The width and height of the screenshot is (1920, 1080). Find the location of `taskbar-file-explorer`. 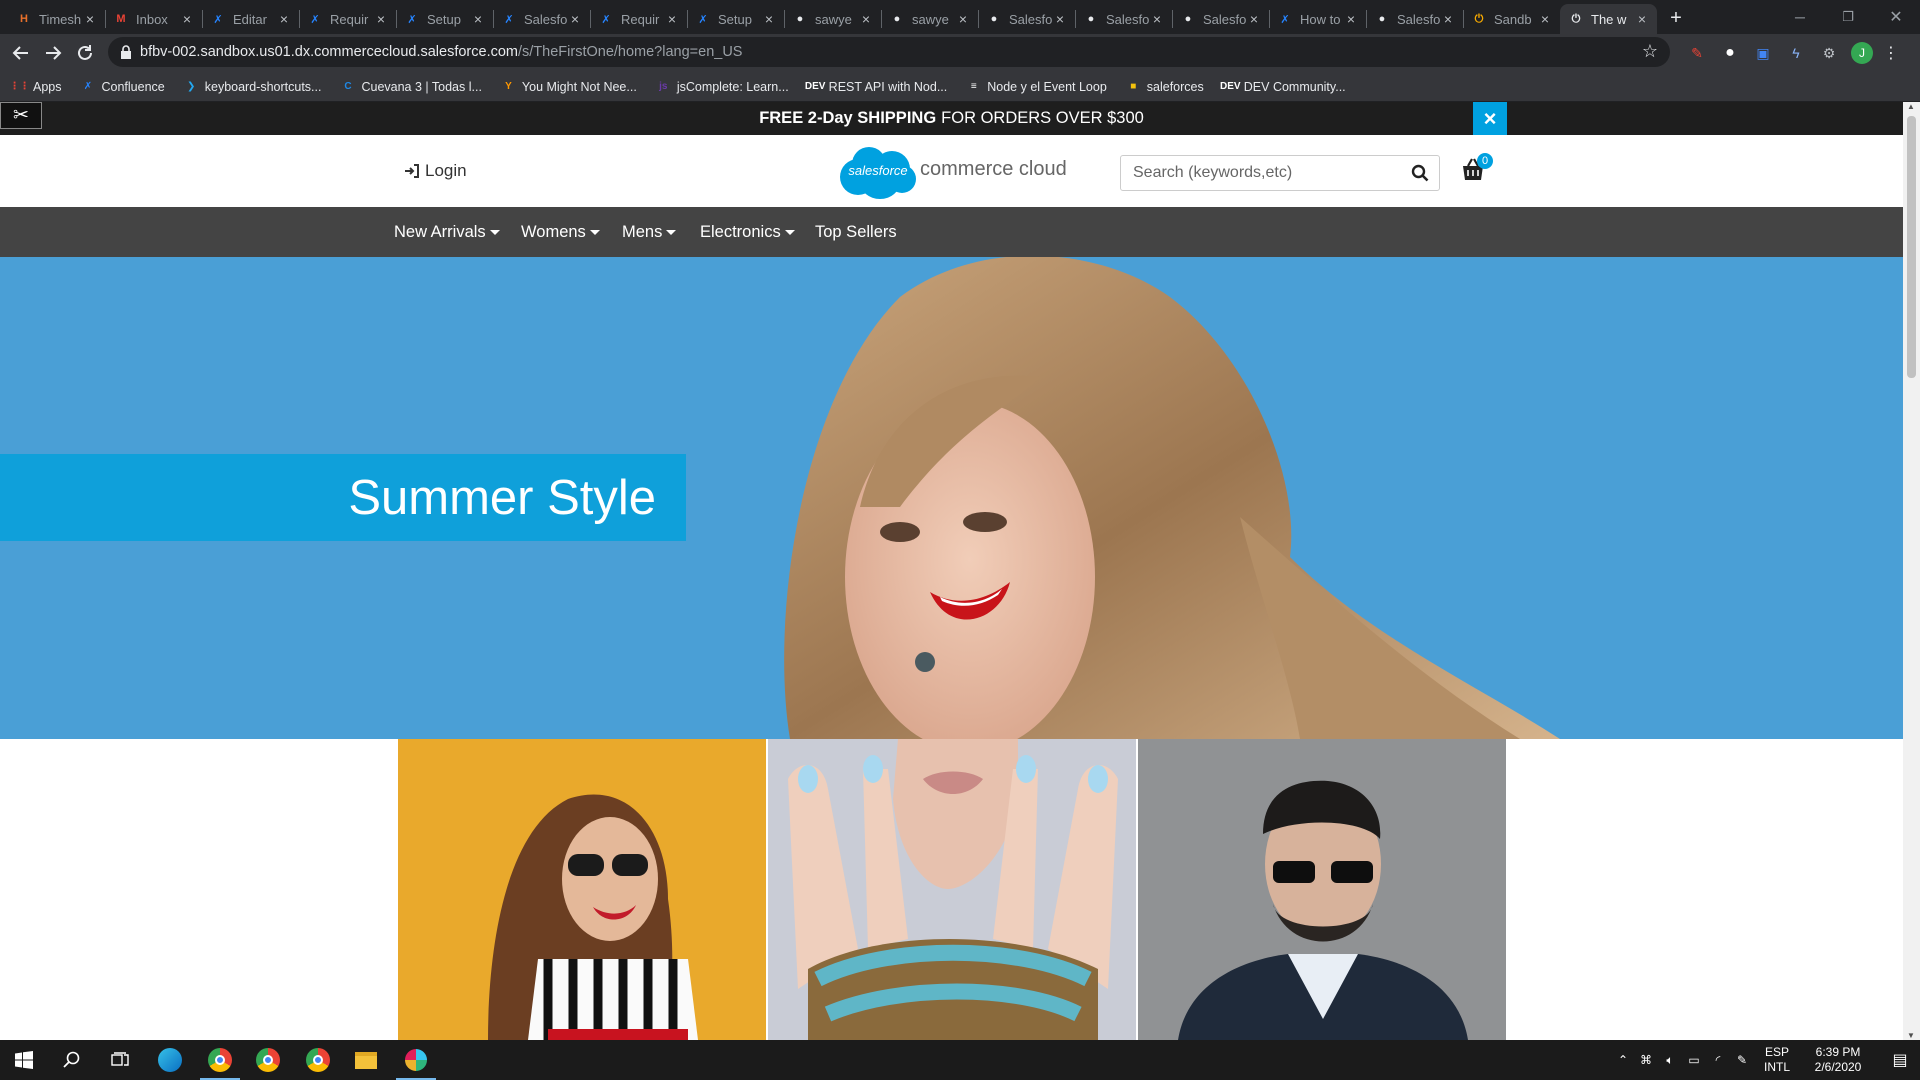

taskbar-file-explorer is located at coordinates (366, 1060).